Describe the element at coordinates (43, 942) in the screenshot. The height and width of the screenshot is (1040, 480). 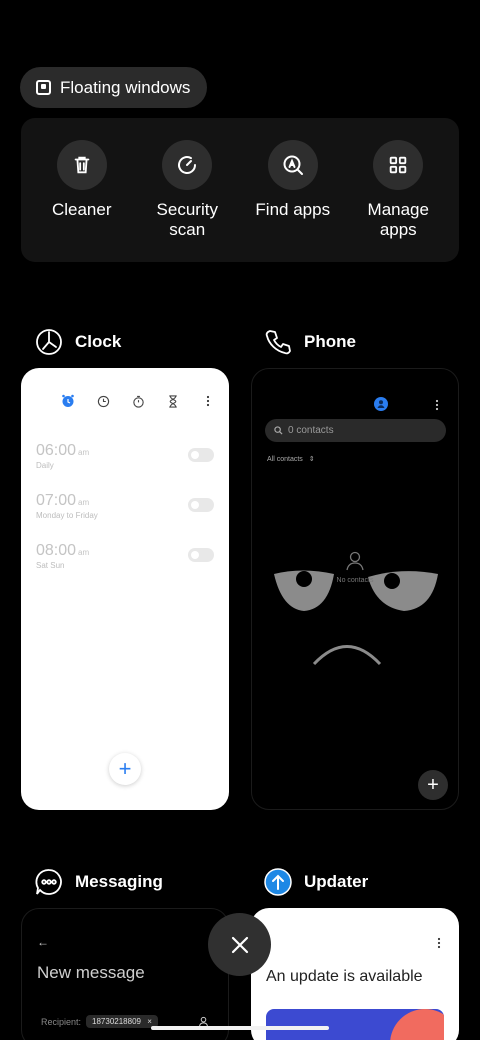
I see `back-arrow-icon: ←` at that location.